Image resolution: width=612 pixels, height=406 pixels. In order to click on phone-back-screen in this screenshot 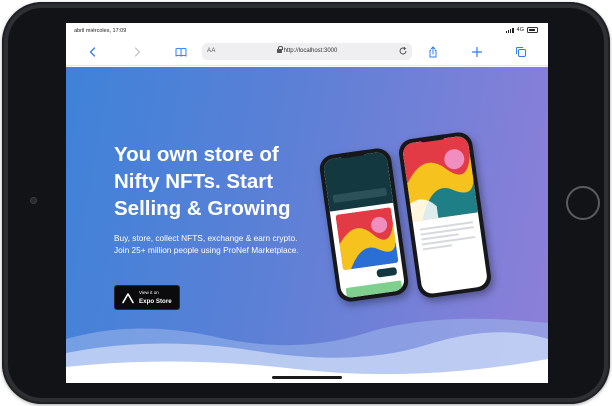, I will do `click(445, 215)`.